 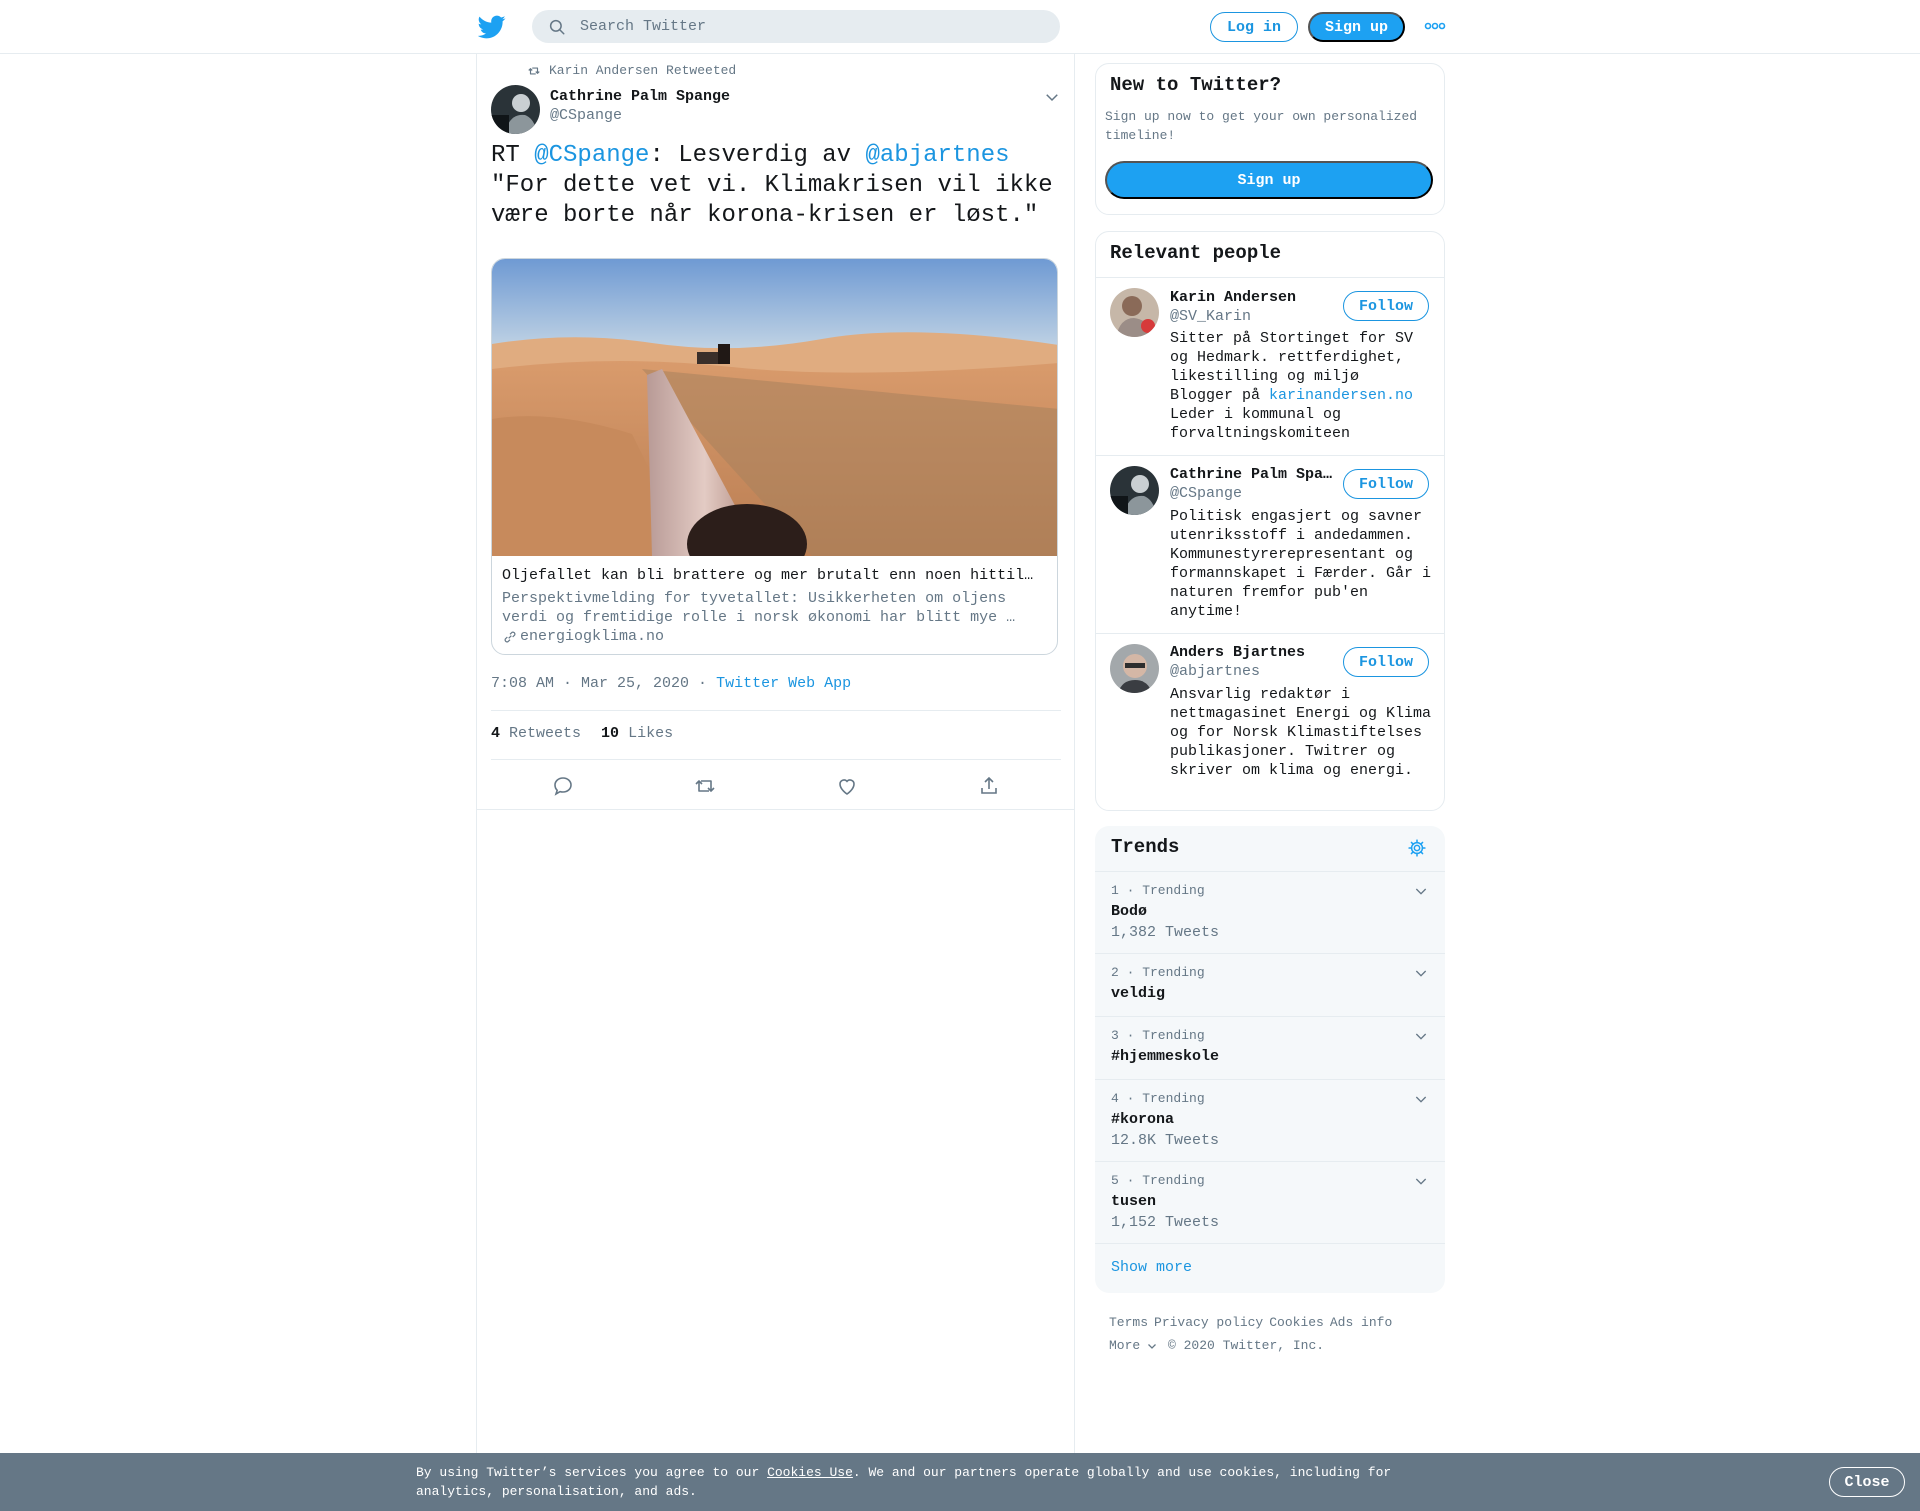 What do you see at coordinates (586, 115) in the screenshot?
I see `author-handle: @CSpange` at bounding box center [586, 115].